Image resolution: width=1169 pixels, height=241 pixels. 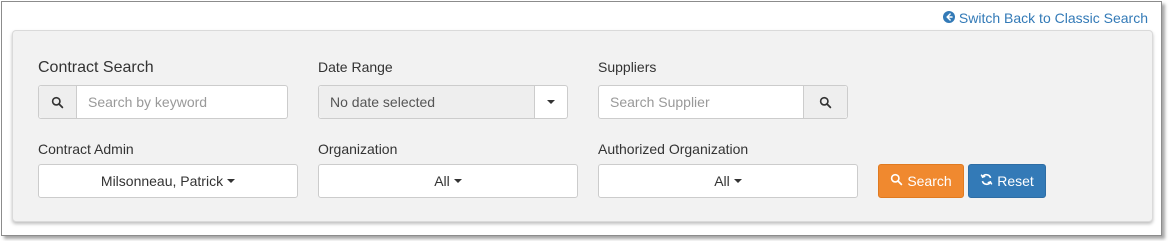 I want to click on contract-search-label: Contract Search, so click(x=96, y=67).